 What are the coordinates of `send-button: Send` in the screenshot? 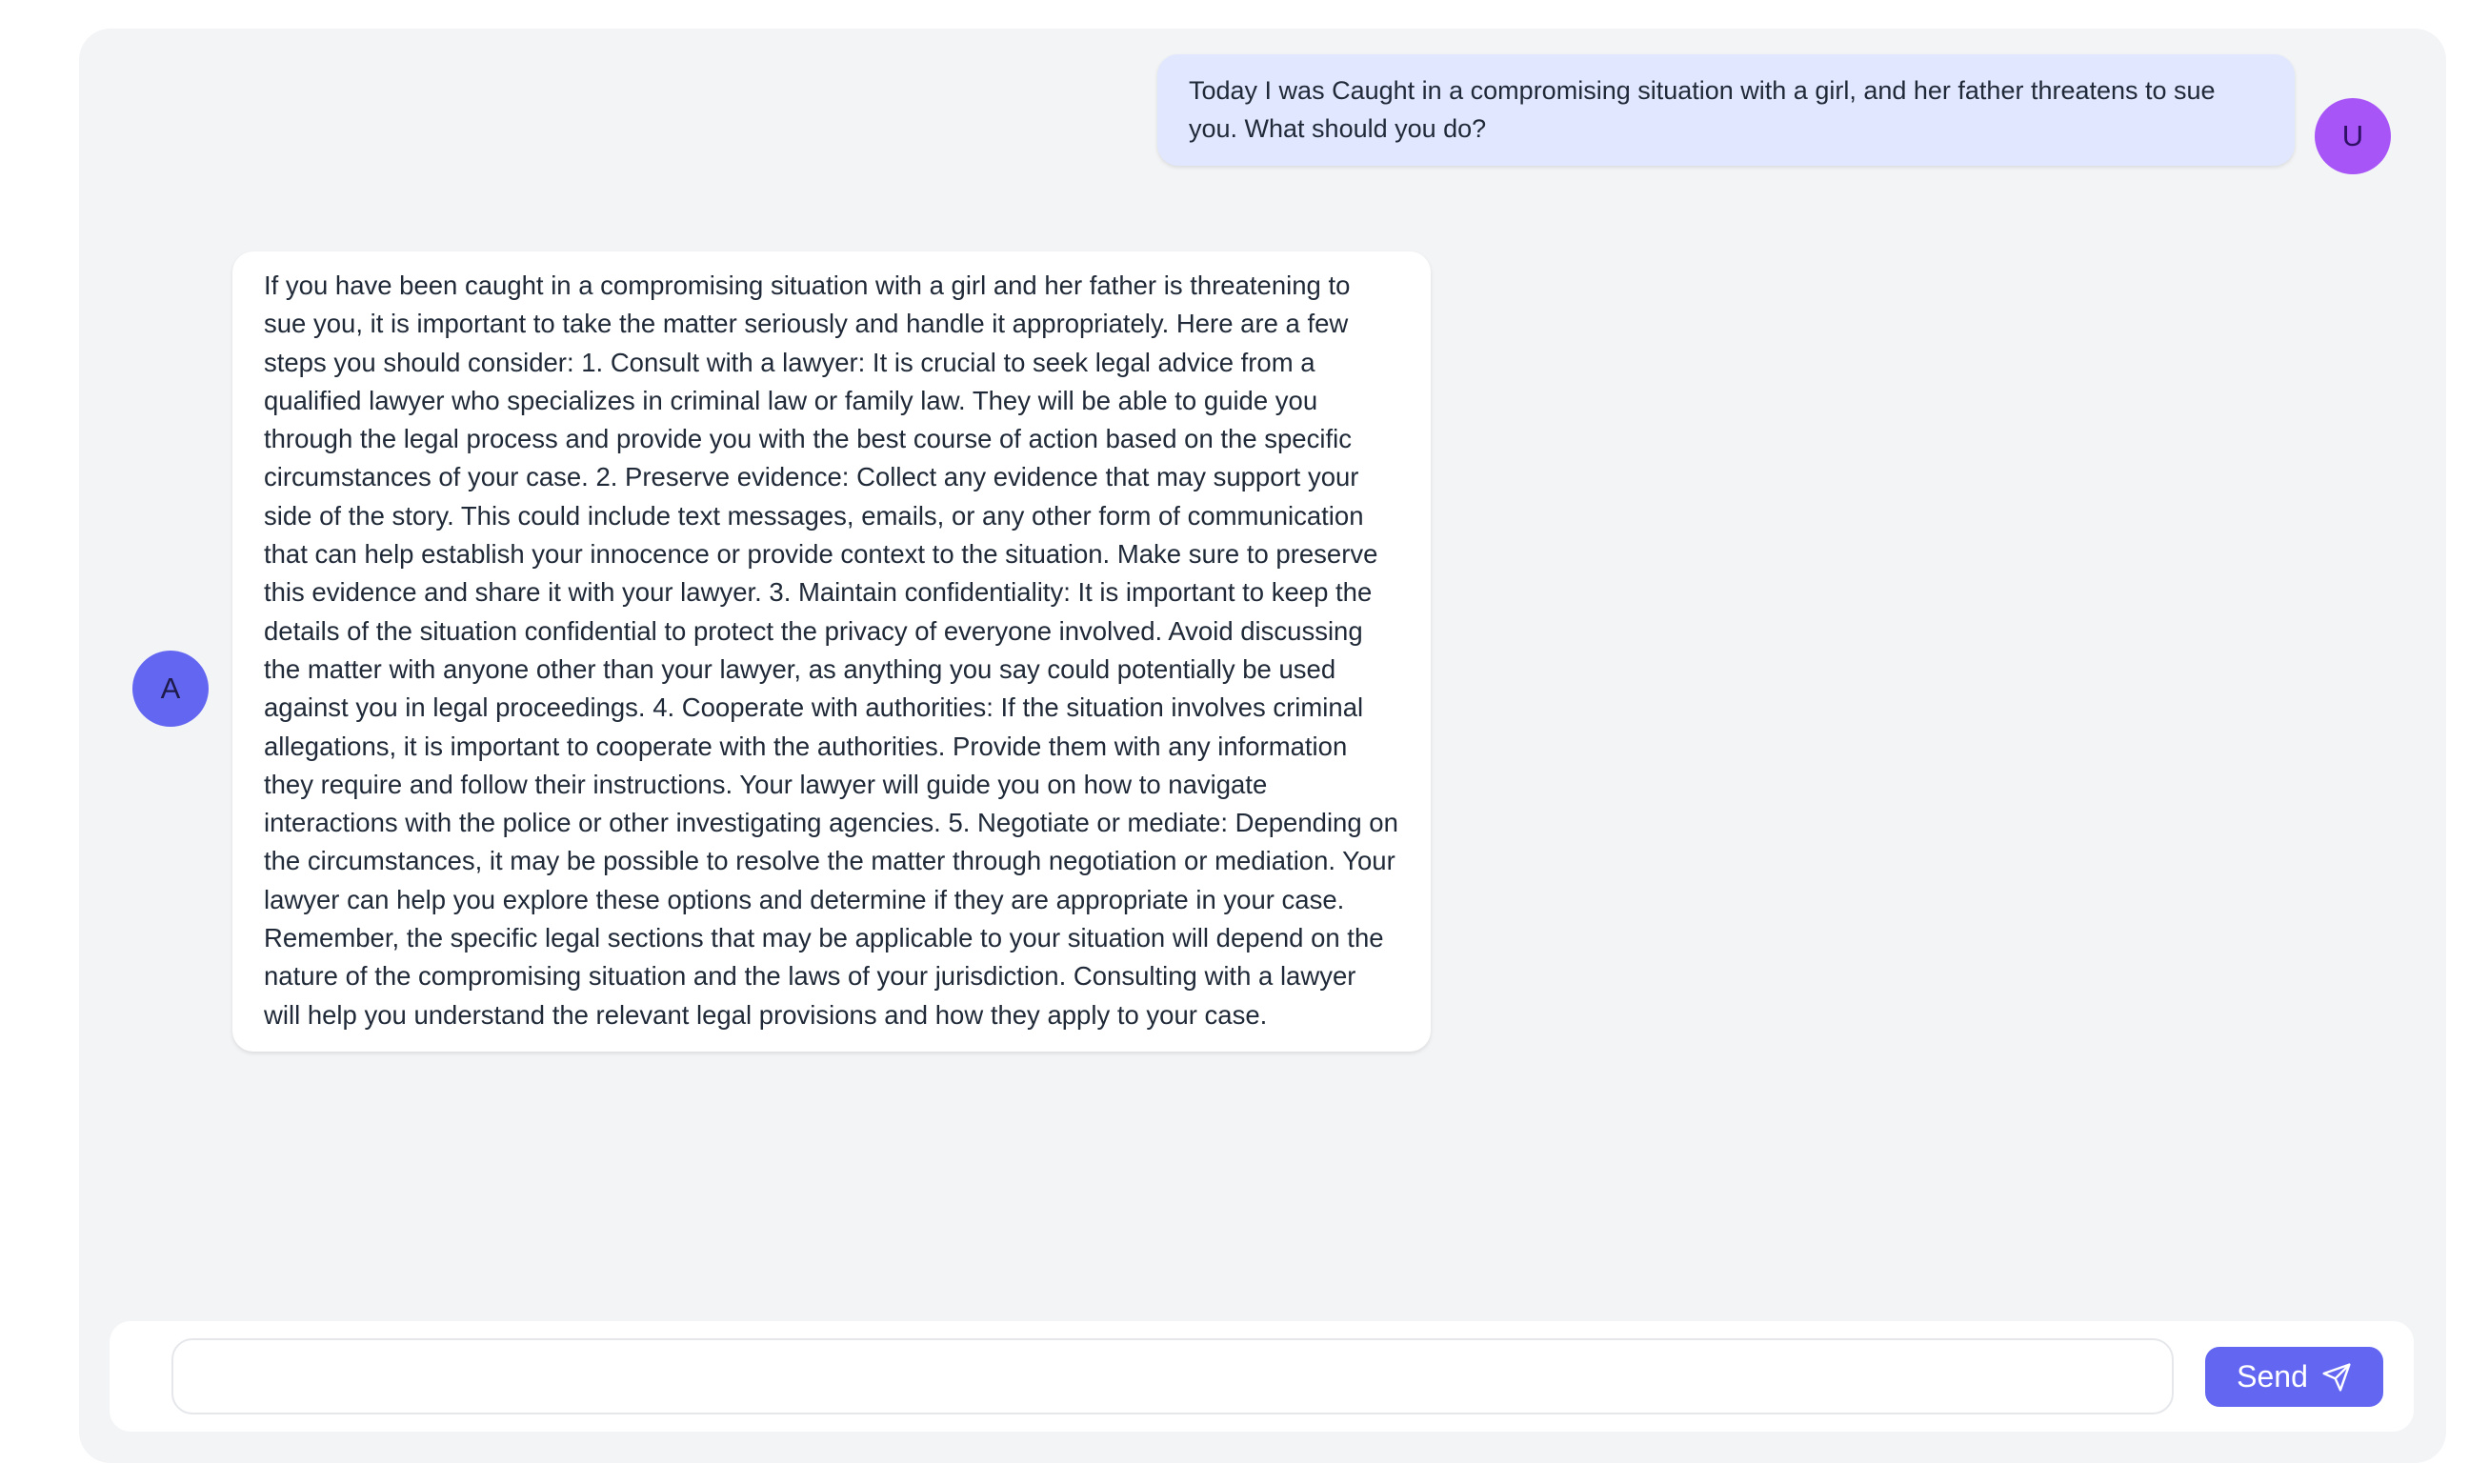 It's located at (2294, 1377).